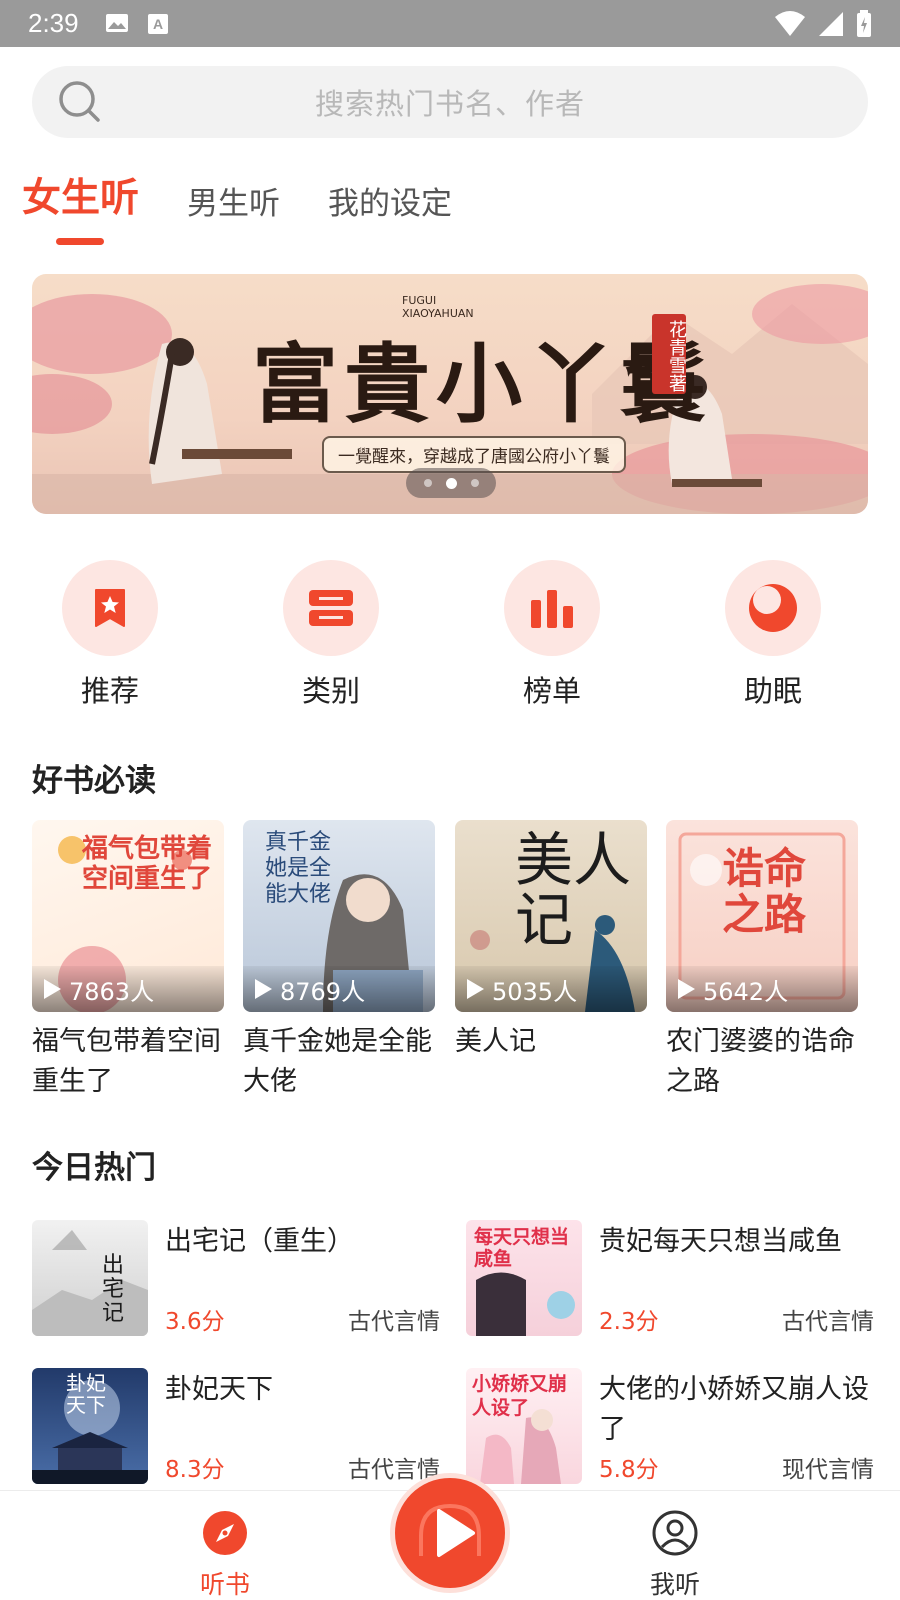 The width and height of the screenshot is (900, 1600). Describe the element at coordinates (720, 1241) in the screenshot. I see `hot-book-title: 贵妃每天只想当咸鱼` at that location.